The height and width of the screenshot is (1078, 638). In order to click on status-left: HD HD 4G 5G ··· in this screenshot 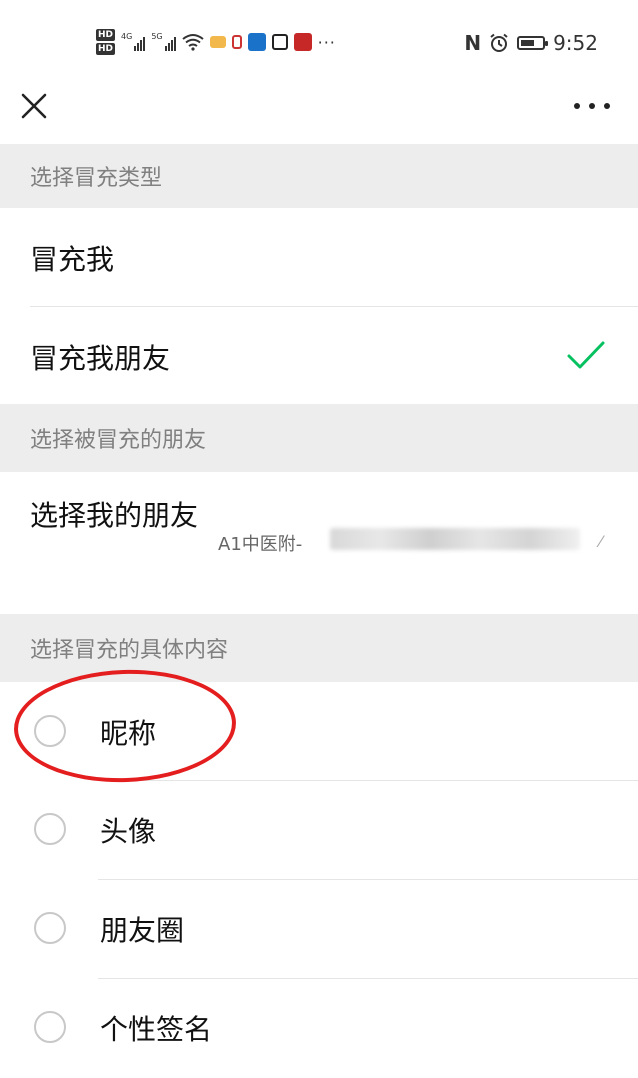, I will do `click(216, 42)`.